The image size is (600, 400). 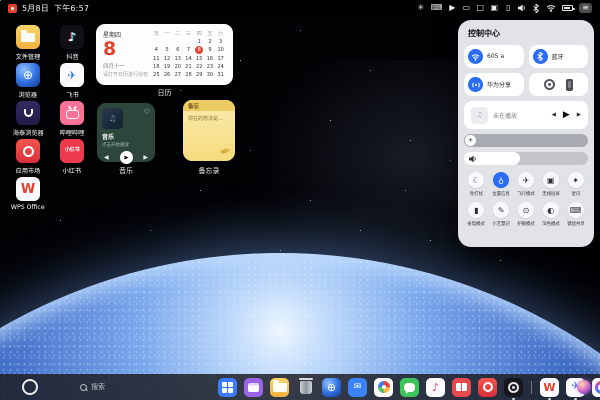 What do you see at coordinates (508, 8) in the screenshot?
I see `phone-link-icon: ▯` at bounding box center [508, 8].